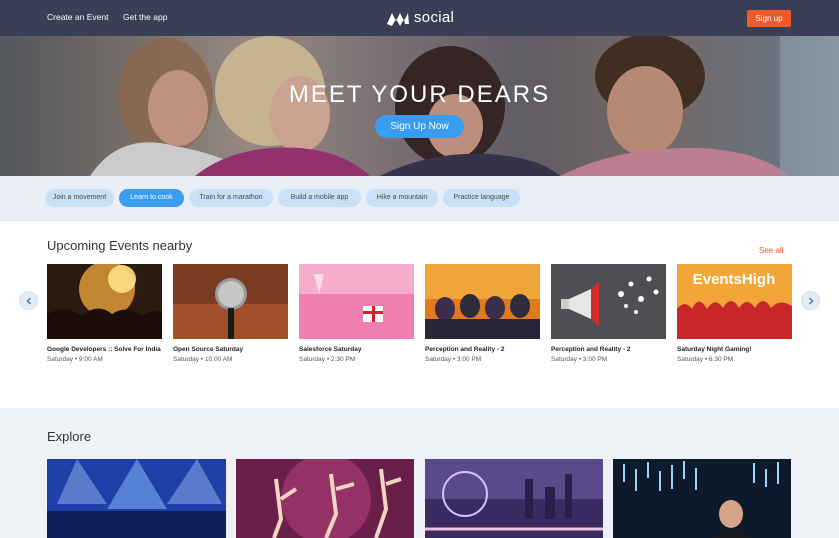 The height and width of the screenshot is (538, 839). Describe the element at coordinates (769, 18) in the screenshot. I see `signup-button: Sign up` at that location.